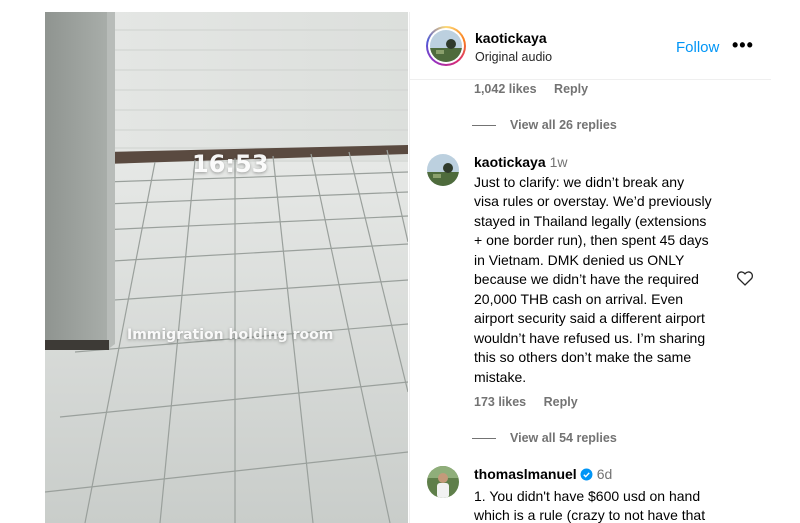 The width and height of the screenshot is (800, 523). Describe the element at coordinates (605, 474) in the screenshot. I see `comment-2-time: 6d` at that location.